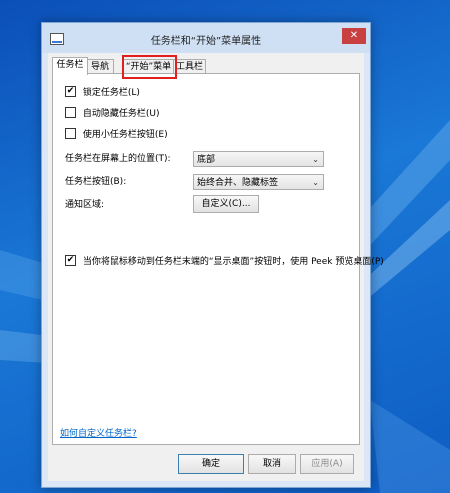  Describe the element at coordinates (258, 159) in the screenshot. I see `location-select: 底部 ⌄` at that location.